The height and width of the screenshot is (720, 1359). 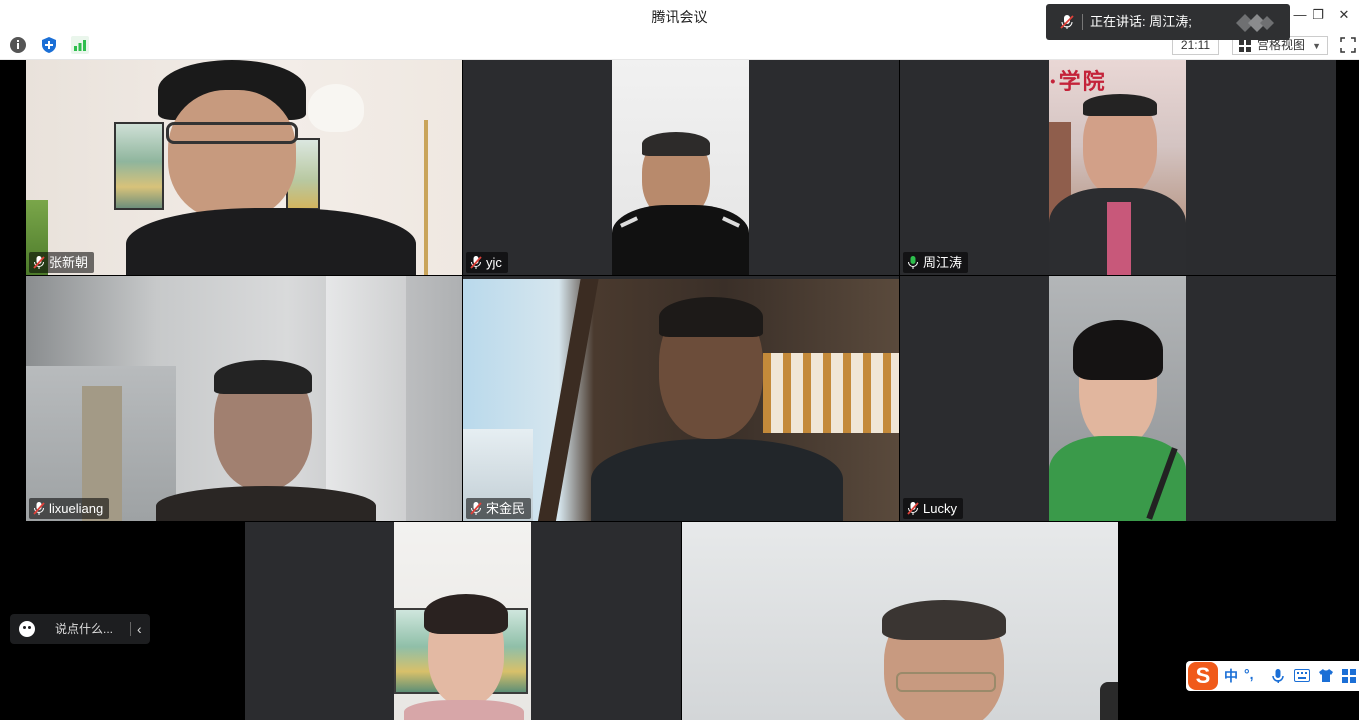 I want to click on shield-icon, so click(x=49, y=45).